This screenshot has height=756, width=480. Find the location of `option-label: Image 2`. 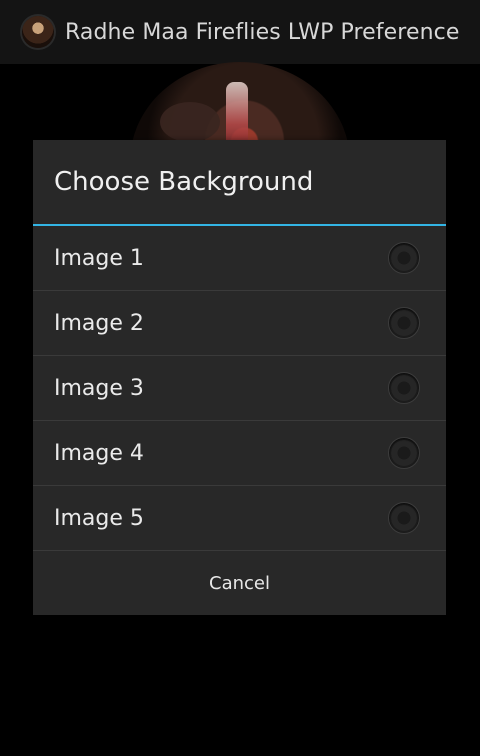

option-label: Image 2 is located at coordinates (99, 323).